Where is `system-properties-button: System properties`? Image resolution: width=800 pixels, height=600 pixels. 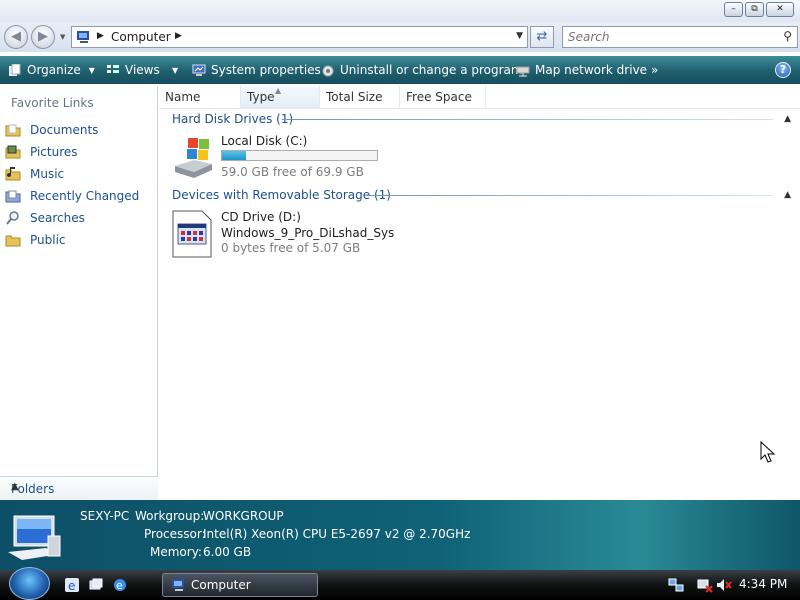 system-properties-button: System properties is located at coordinates (256, 70).